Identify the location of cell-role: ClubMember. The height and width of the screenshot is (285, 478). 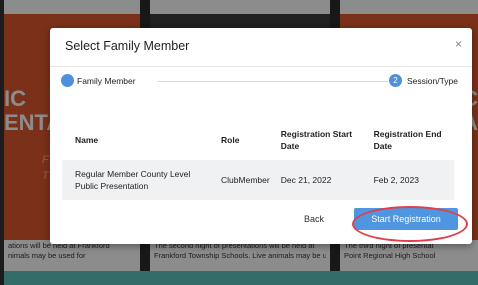
(245, 180).